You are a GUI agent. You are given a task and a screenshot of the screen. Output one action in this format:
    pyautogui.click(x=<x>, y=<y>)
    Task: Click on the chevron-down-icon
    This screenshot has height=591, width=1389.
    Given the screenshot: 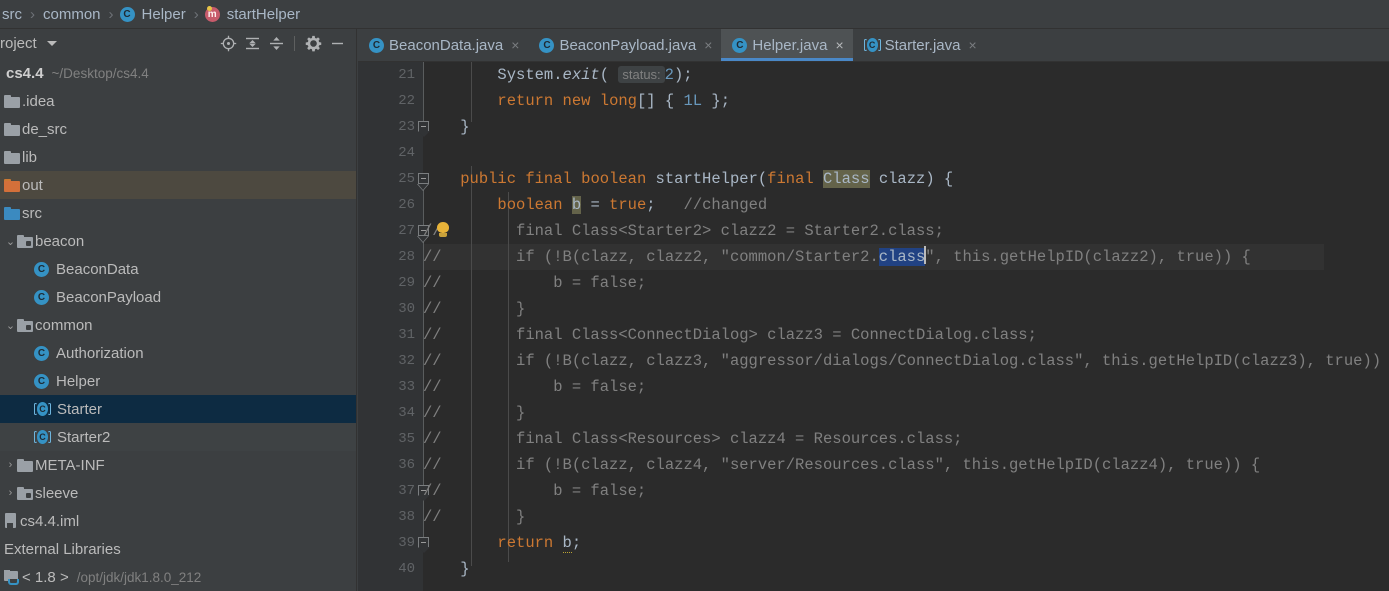 What is the action you would take?
    pyautogui.click(x=51, y=43)
    